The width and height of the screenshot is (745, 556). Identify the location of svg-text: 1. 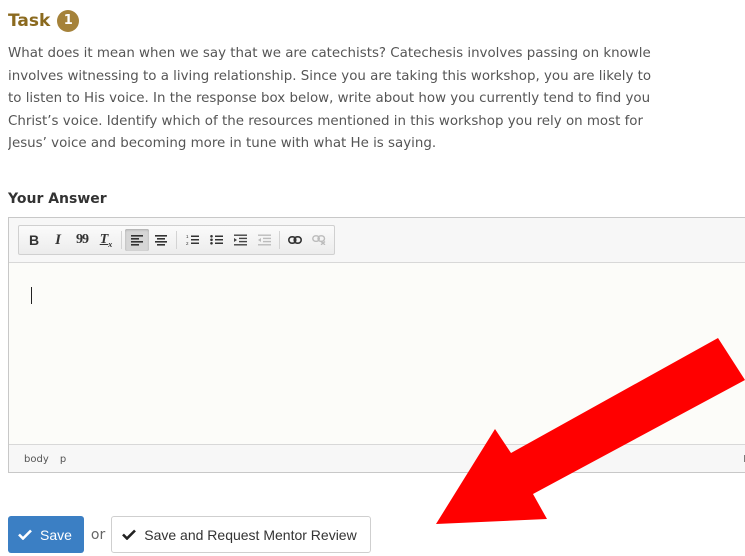
(187, 236).